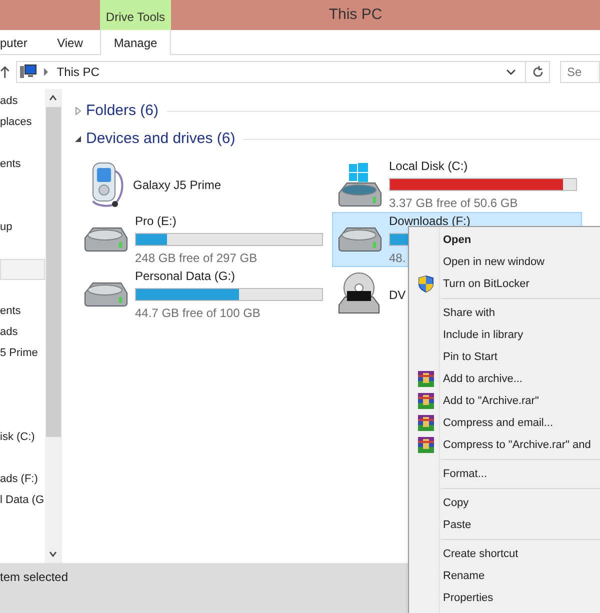 Image resolution: width=600 pixels, height=613 pixels. Describe the element at coordinates (453, 203) in the screenshot. I see `free-space-text: 3.37 GB free of 50.6 GB` at that location.